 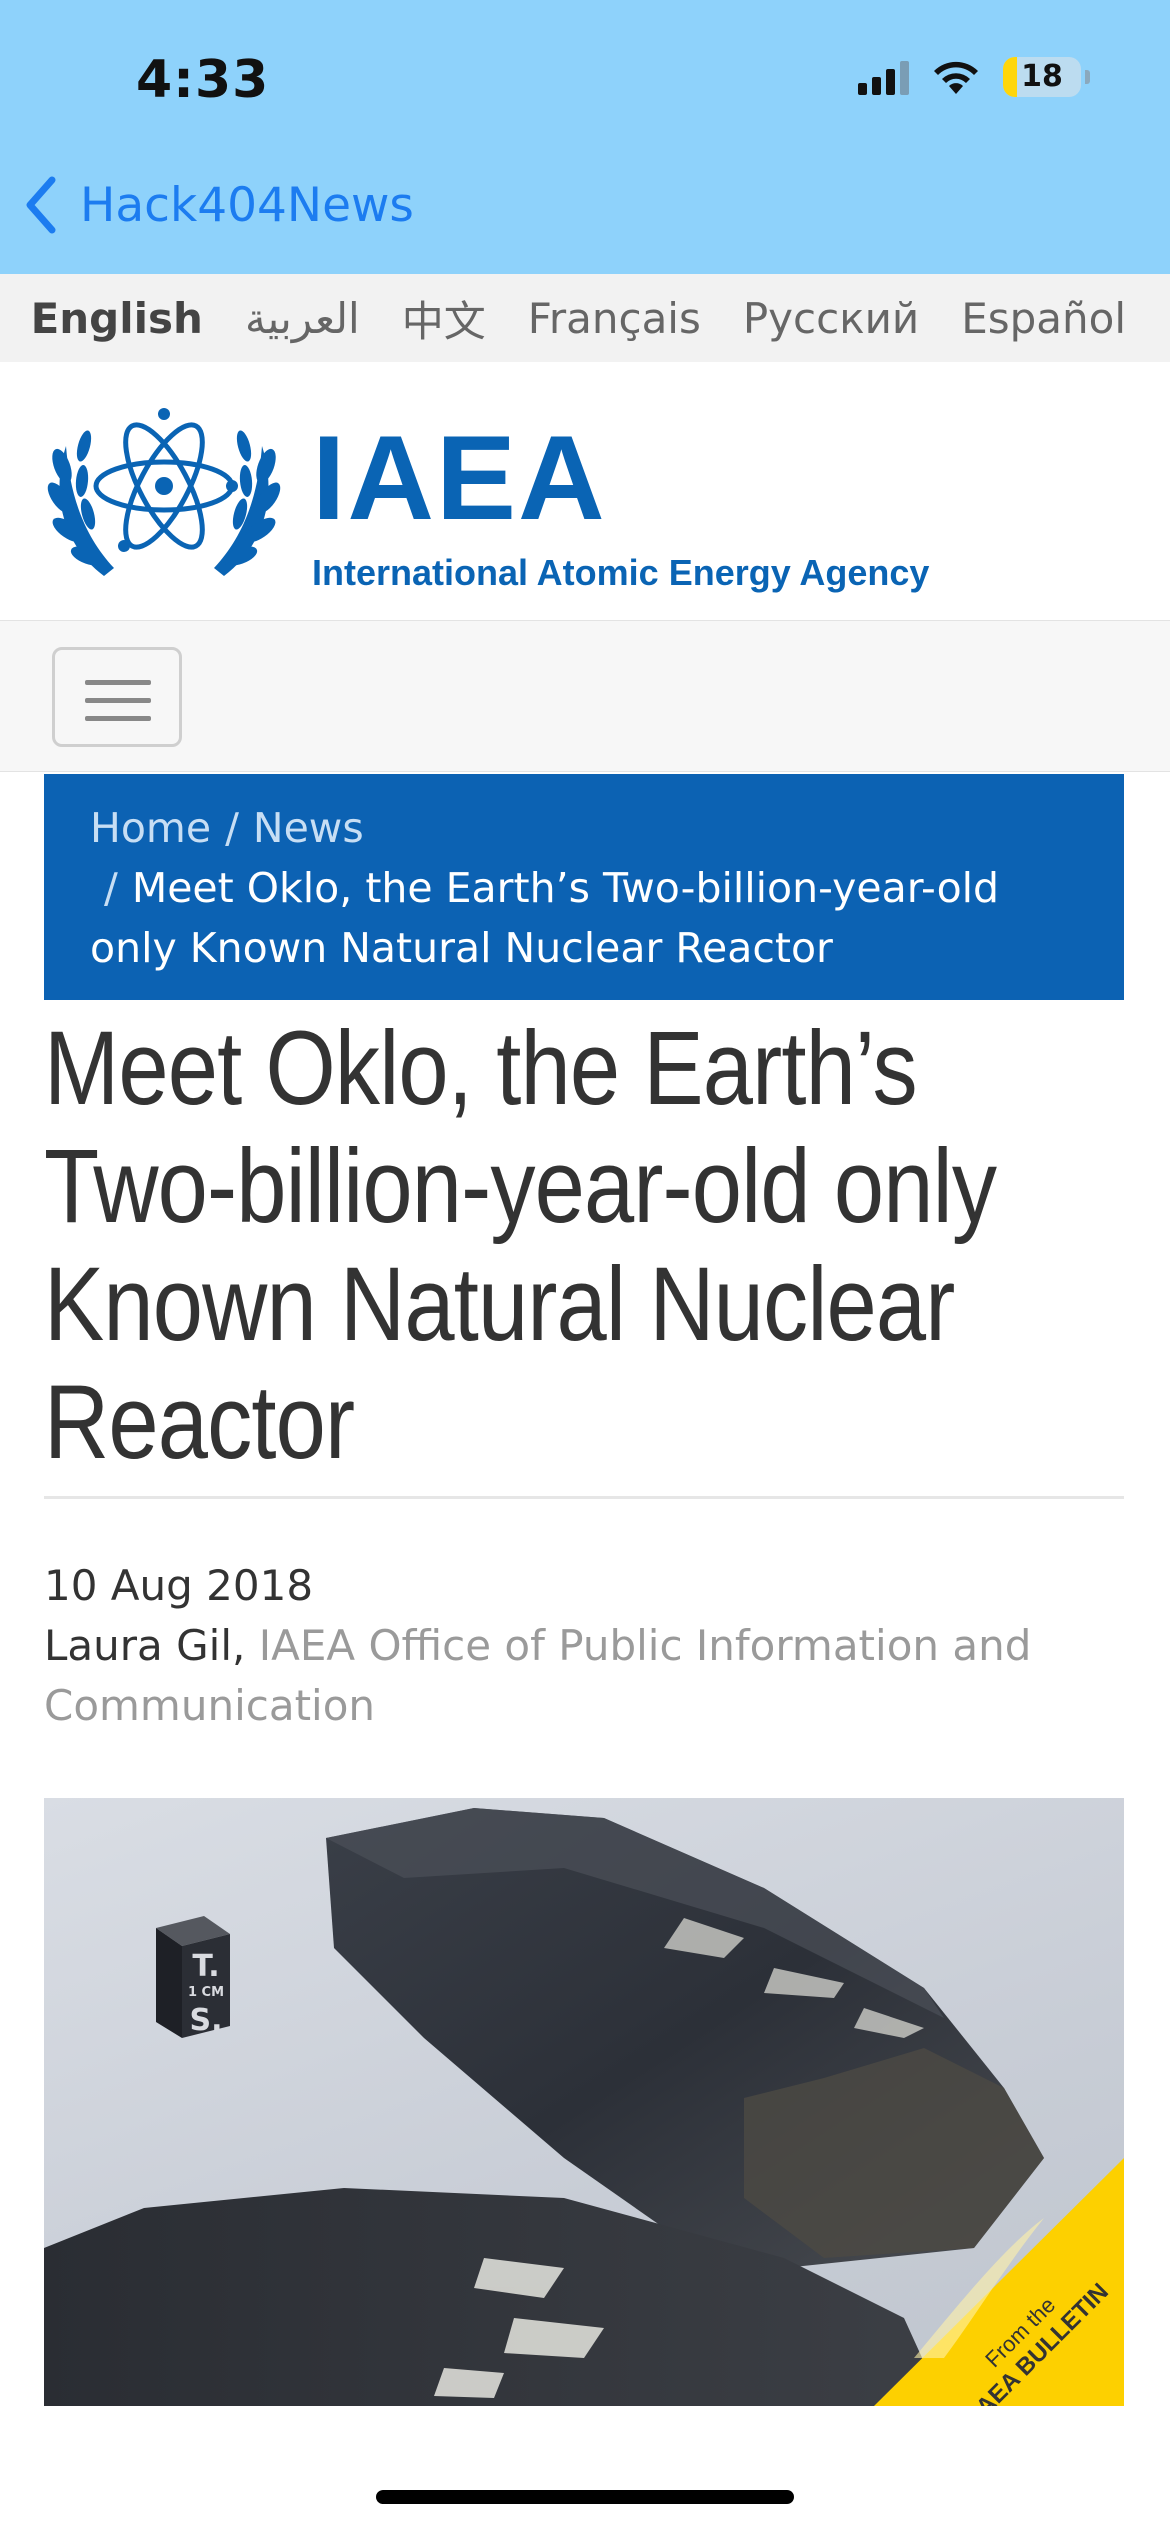 I want to click on divider, so click(x=584, y=1497).